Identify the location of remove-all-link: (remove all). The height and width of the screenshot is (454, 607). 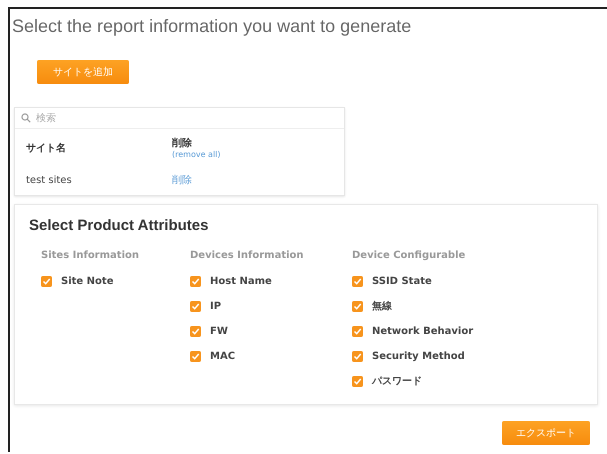
(196, 154).